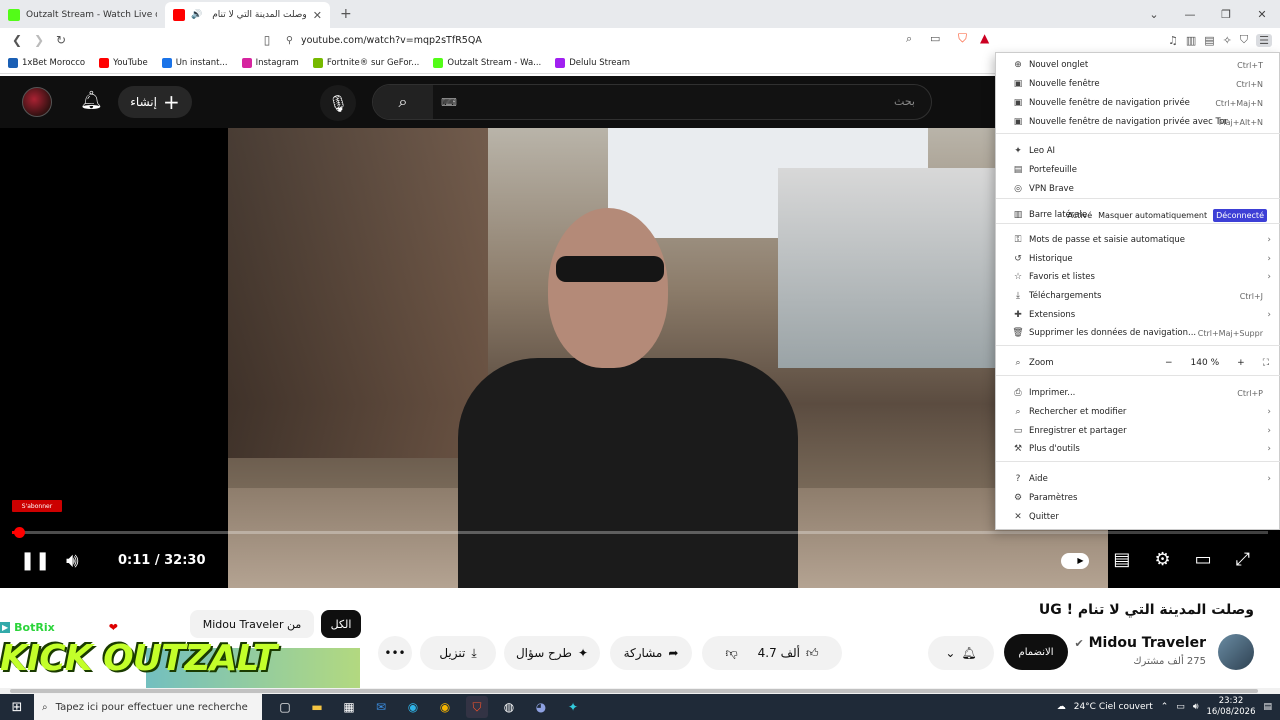 Image resolution: width=1280 pixels, height=720 pixels. I want to click on close-tab-icon: ✕, so click(317, 15).